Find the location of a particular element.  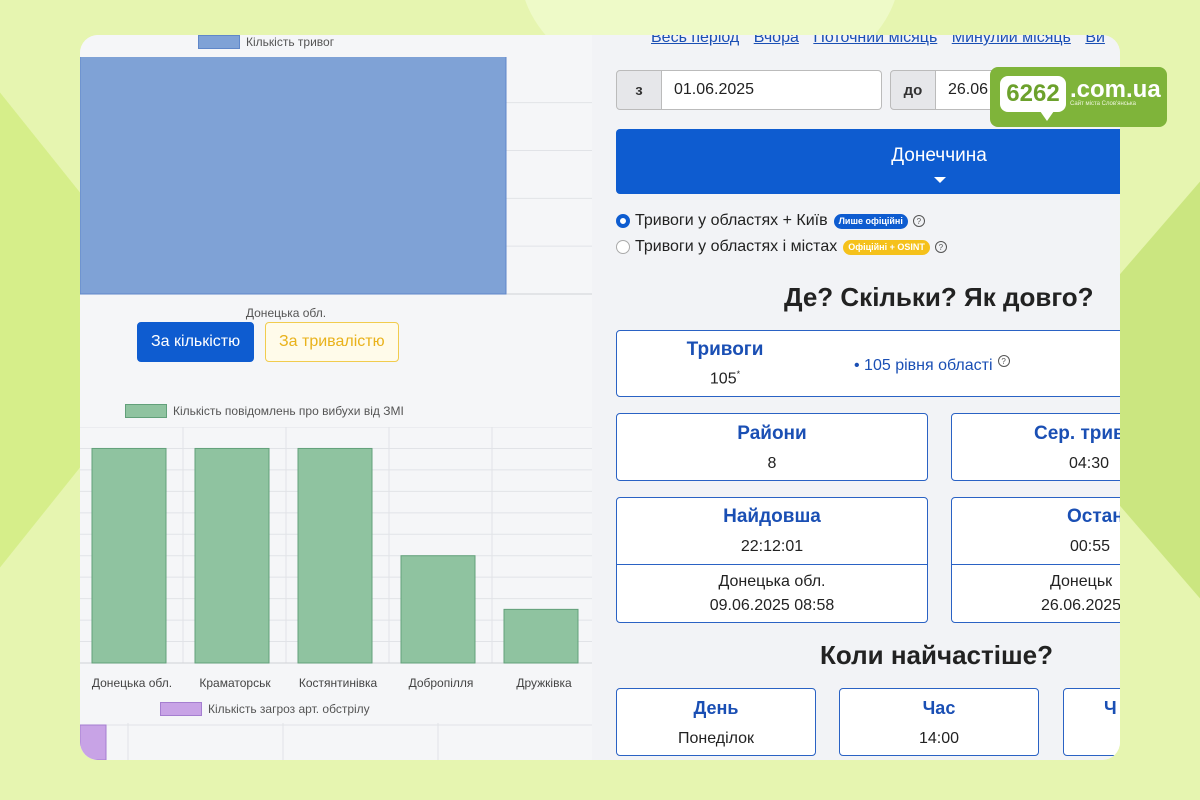

frequent-day-box: День Понеділок is located at coordinates (716, 722).